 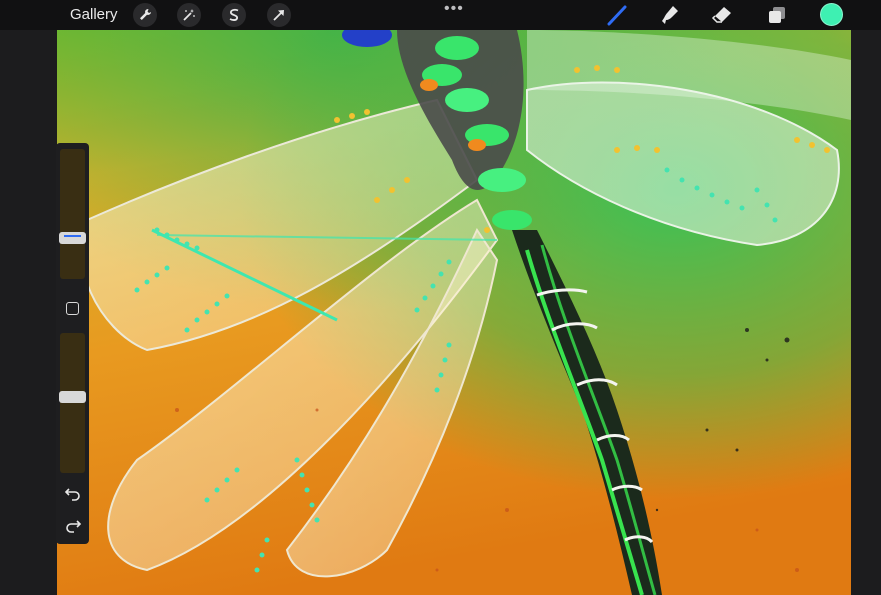 What do you see at coordinates (454, 9) in the screenshot?
I see `more-options-icon: •••` at bounding box center [454, 9].